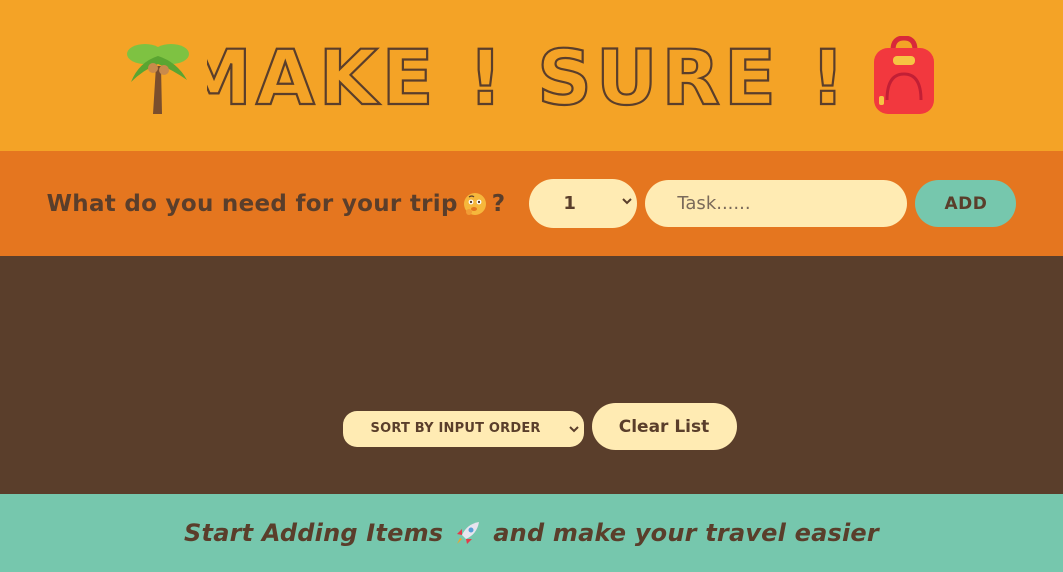 Image resolution: width=1063 pixels, height=572 pixels. I want to click on question-mark: ?, so click(498, 203).